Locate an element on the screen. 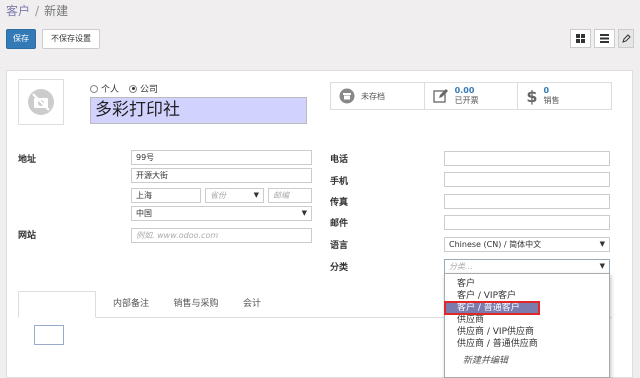 The height and width of the screenshot is (378, 640). kanban-view-button is located at coordinates (580, 38).